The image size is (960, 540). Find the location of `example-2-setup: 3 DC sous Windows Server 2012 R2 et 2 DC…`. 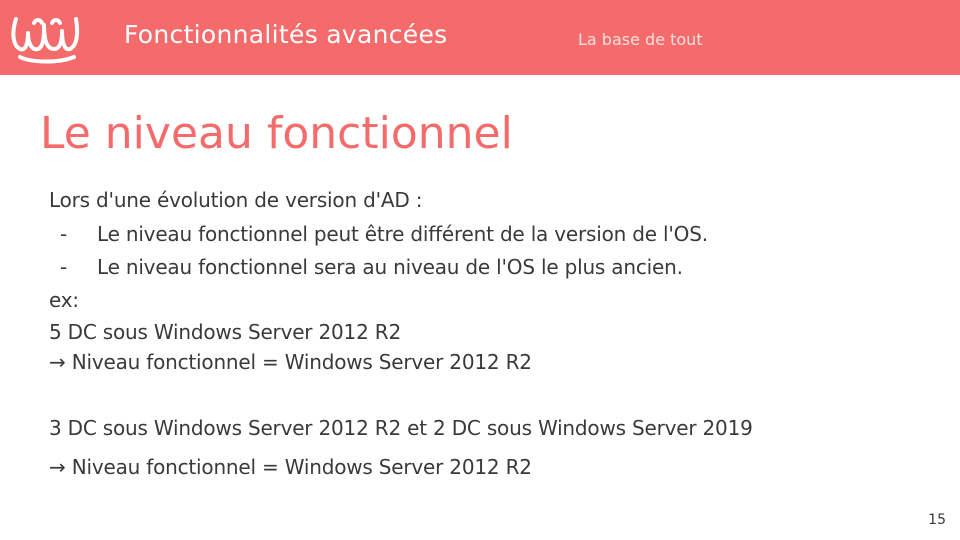

example-2-setup: 3 DC sous Windows Server 2012 R2 et 2 DC… is located at coordinates (401, 428).